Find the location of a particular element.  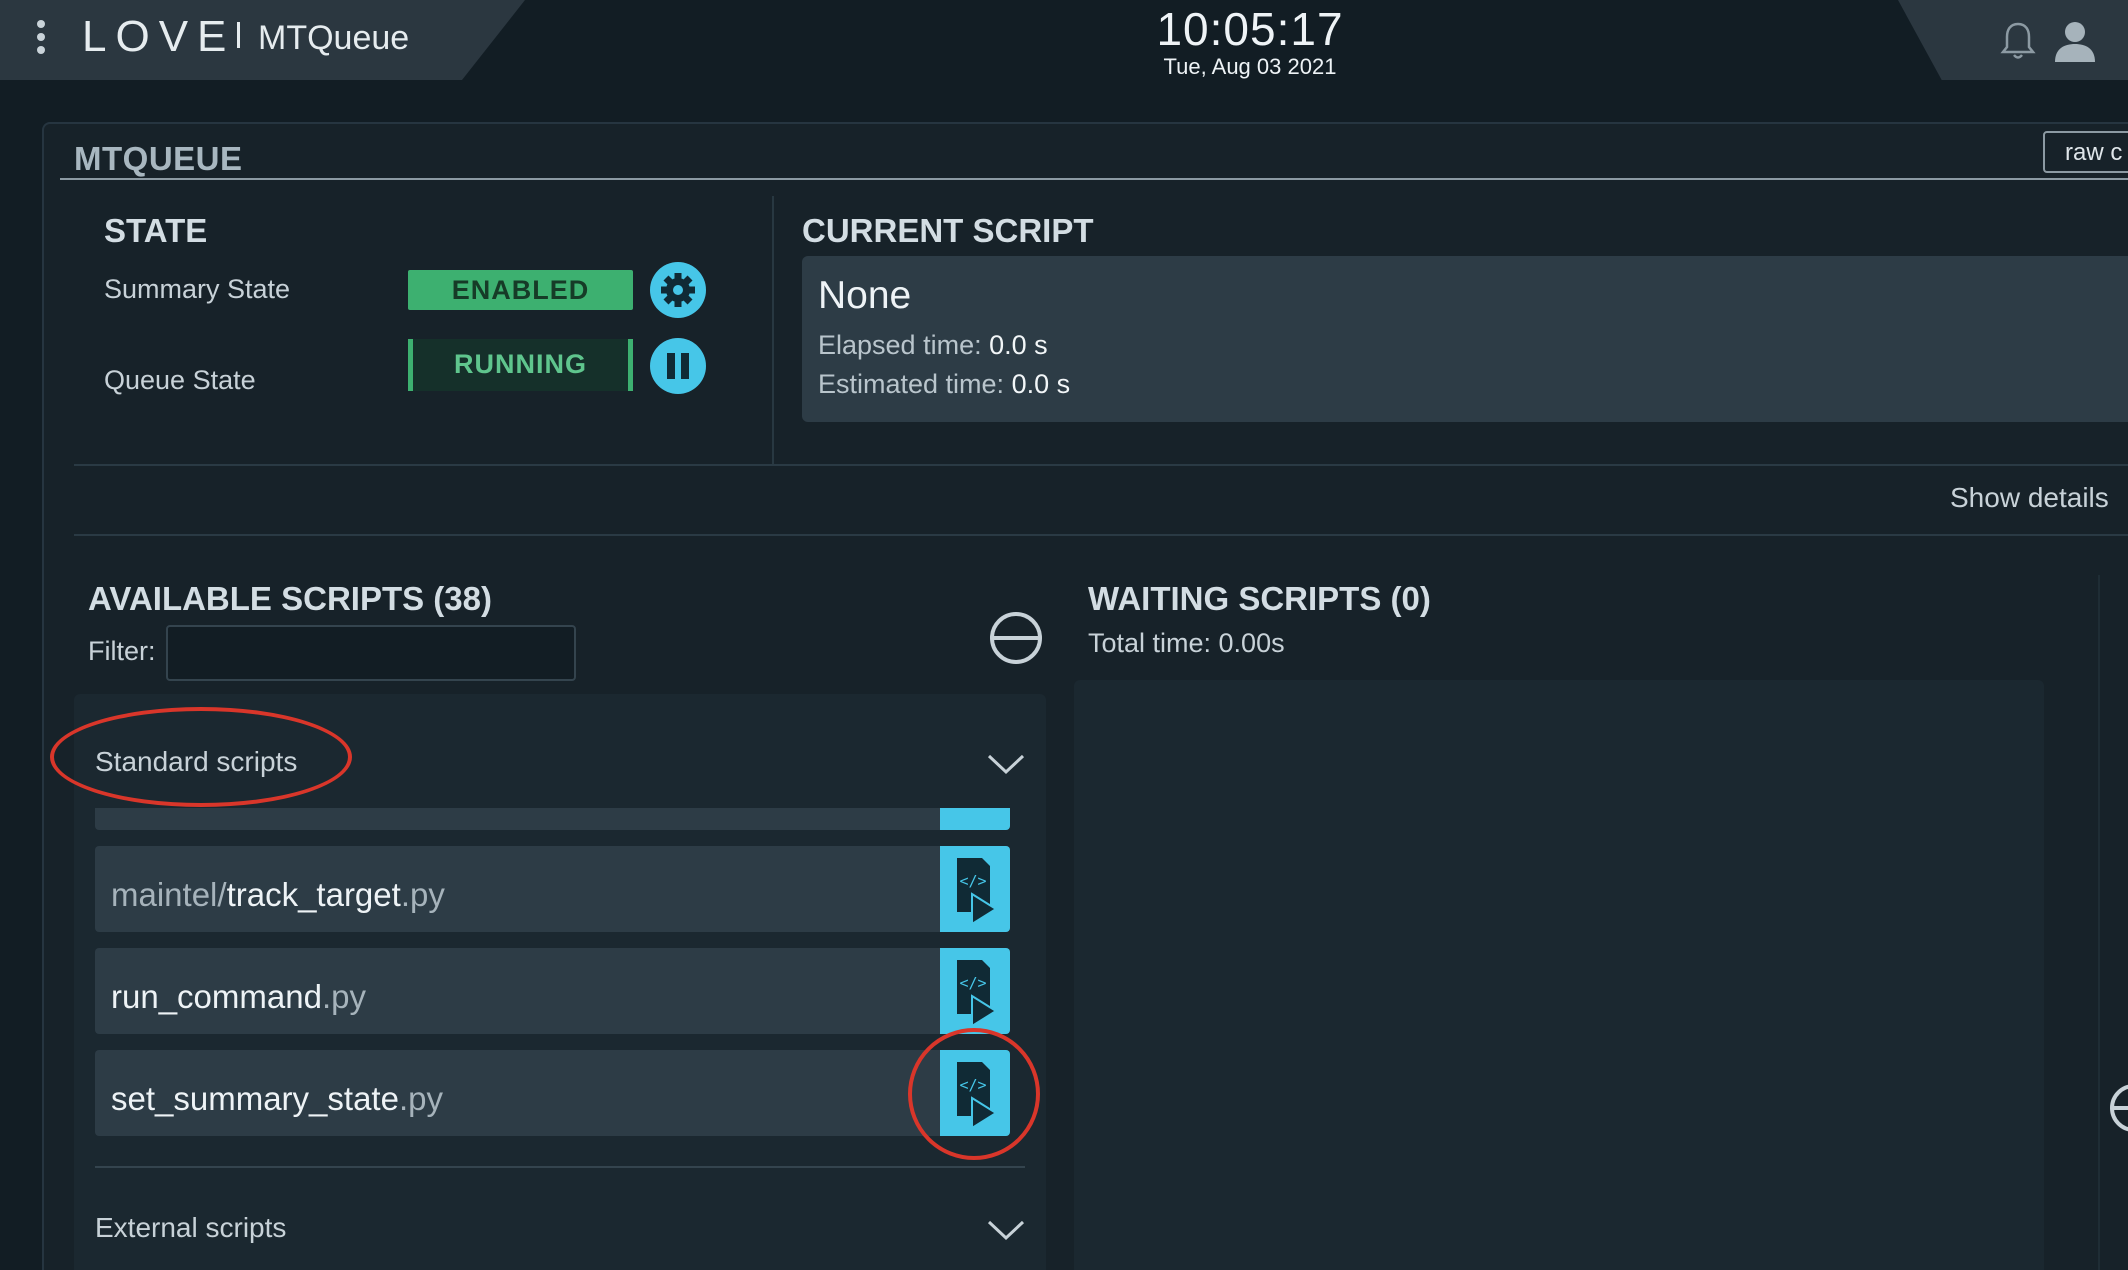

external-scripts-group: External scripts is located at coordinates (190, 1228).